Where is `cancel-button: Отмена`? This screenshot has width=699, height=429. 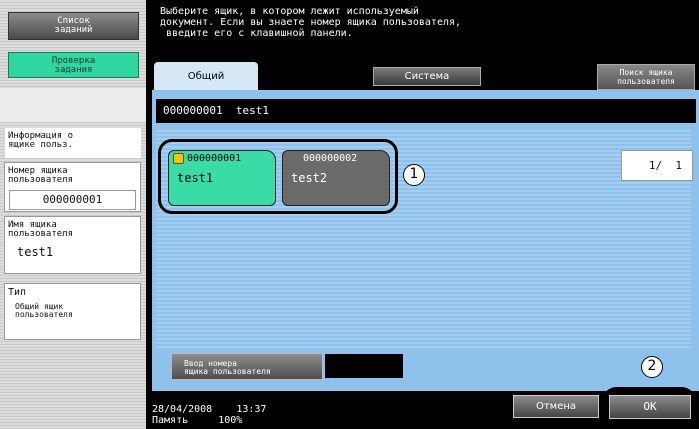
cancel-button: Отмена is located at coordinates (556, 406).